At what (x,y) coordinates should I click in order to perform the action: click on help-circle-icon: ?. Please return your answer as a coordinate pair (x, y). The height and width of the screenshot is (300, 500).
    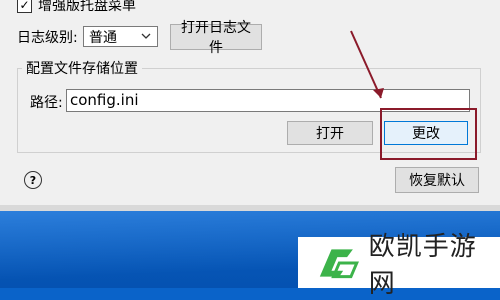
    Looking at the image, I should click on (33, 180).